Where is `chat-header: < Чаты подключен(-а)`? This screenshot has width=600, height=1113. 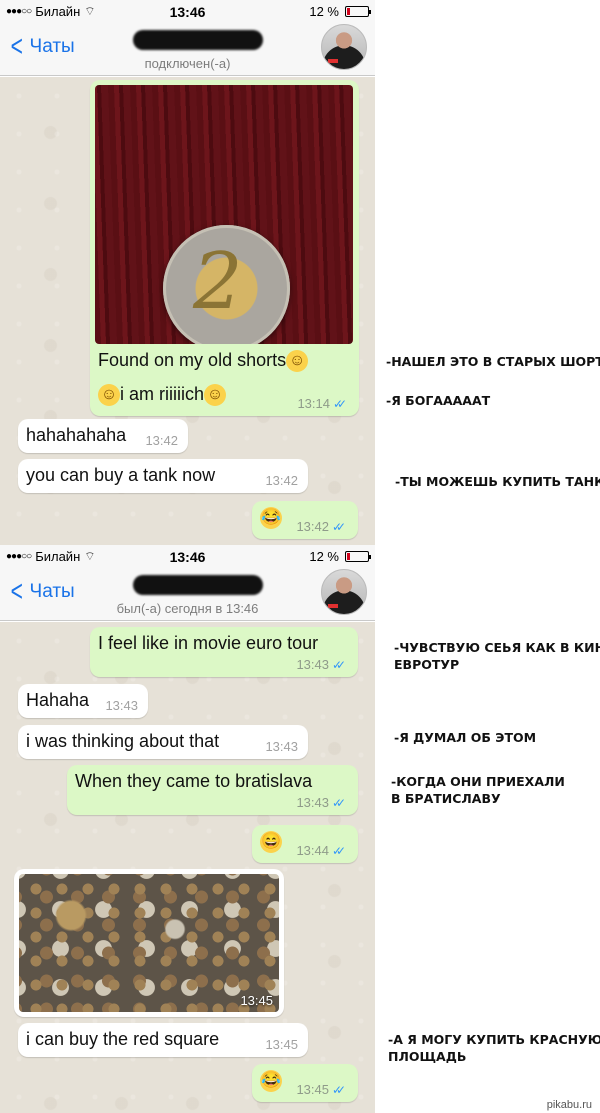
chat-header: < Чаты подключен(-а) is located at coordinates (187, 50).